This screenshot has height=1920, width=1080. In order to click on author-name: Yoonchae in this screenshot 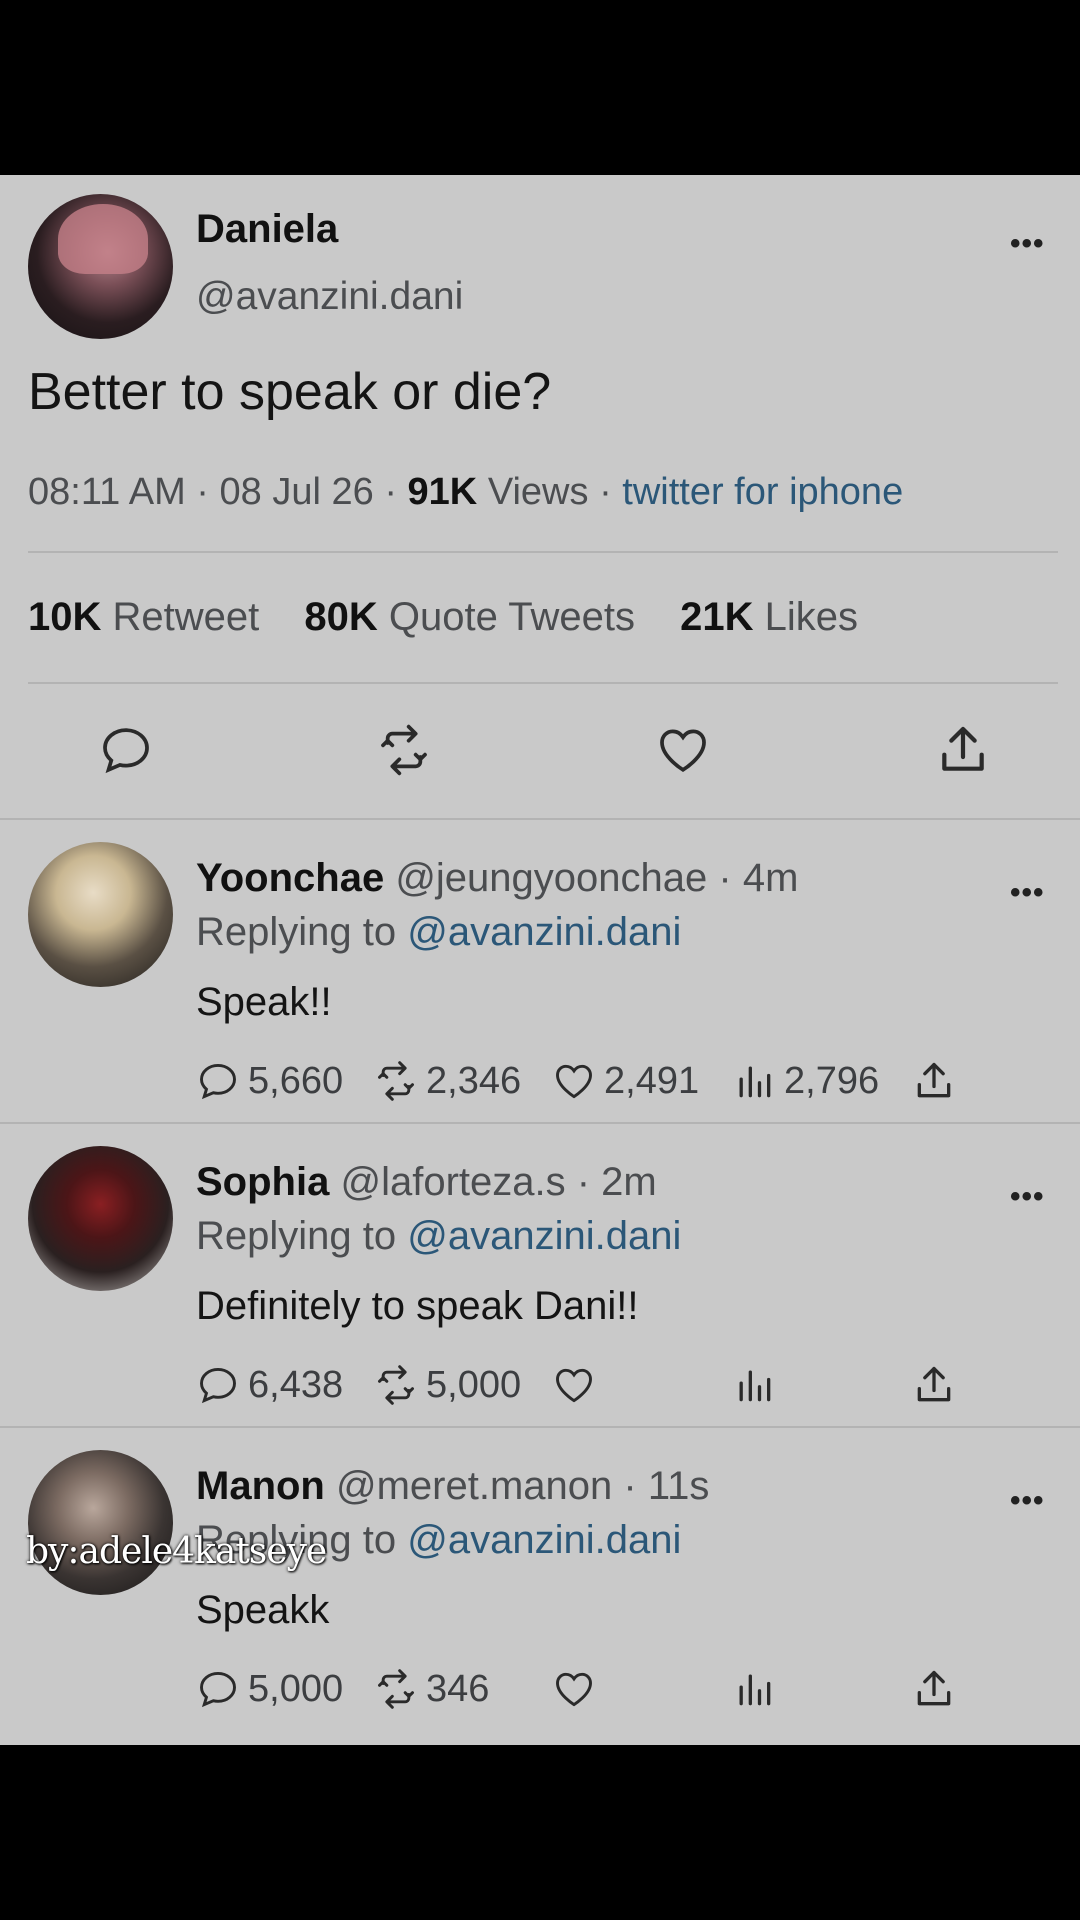, I will do `click(290, 878)`.